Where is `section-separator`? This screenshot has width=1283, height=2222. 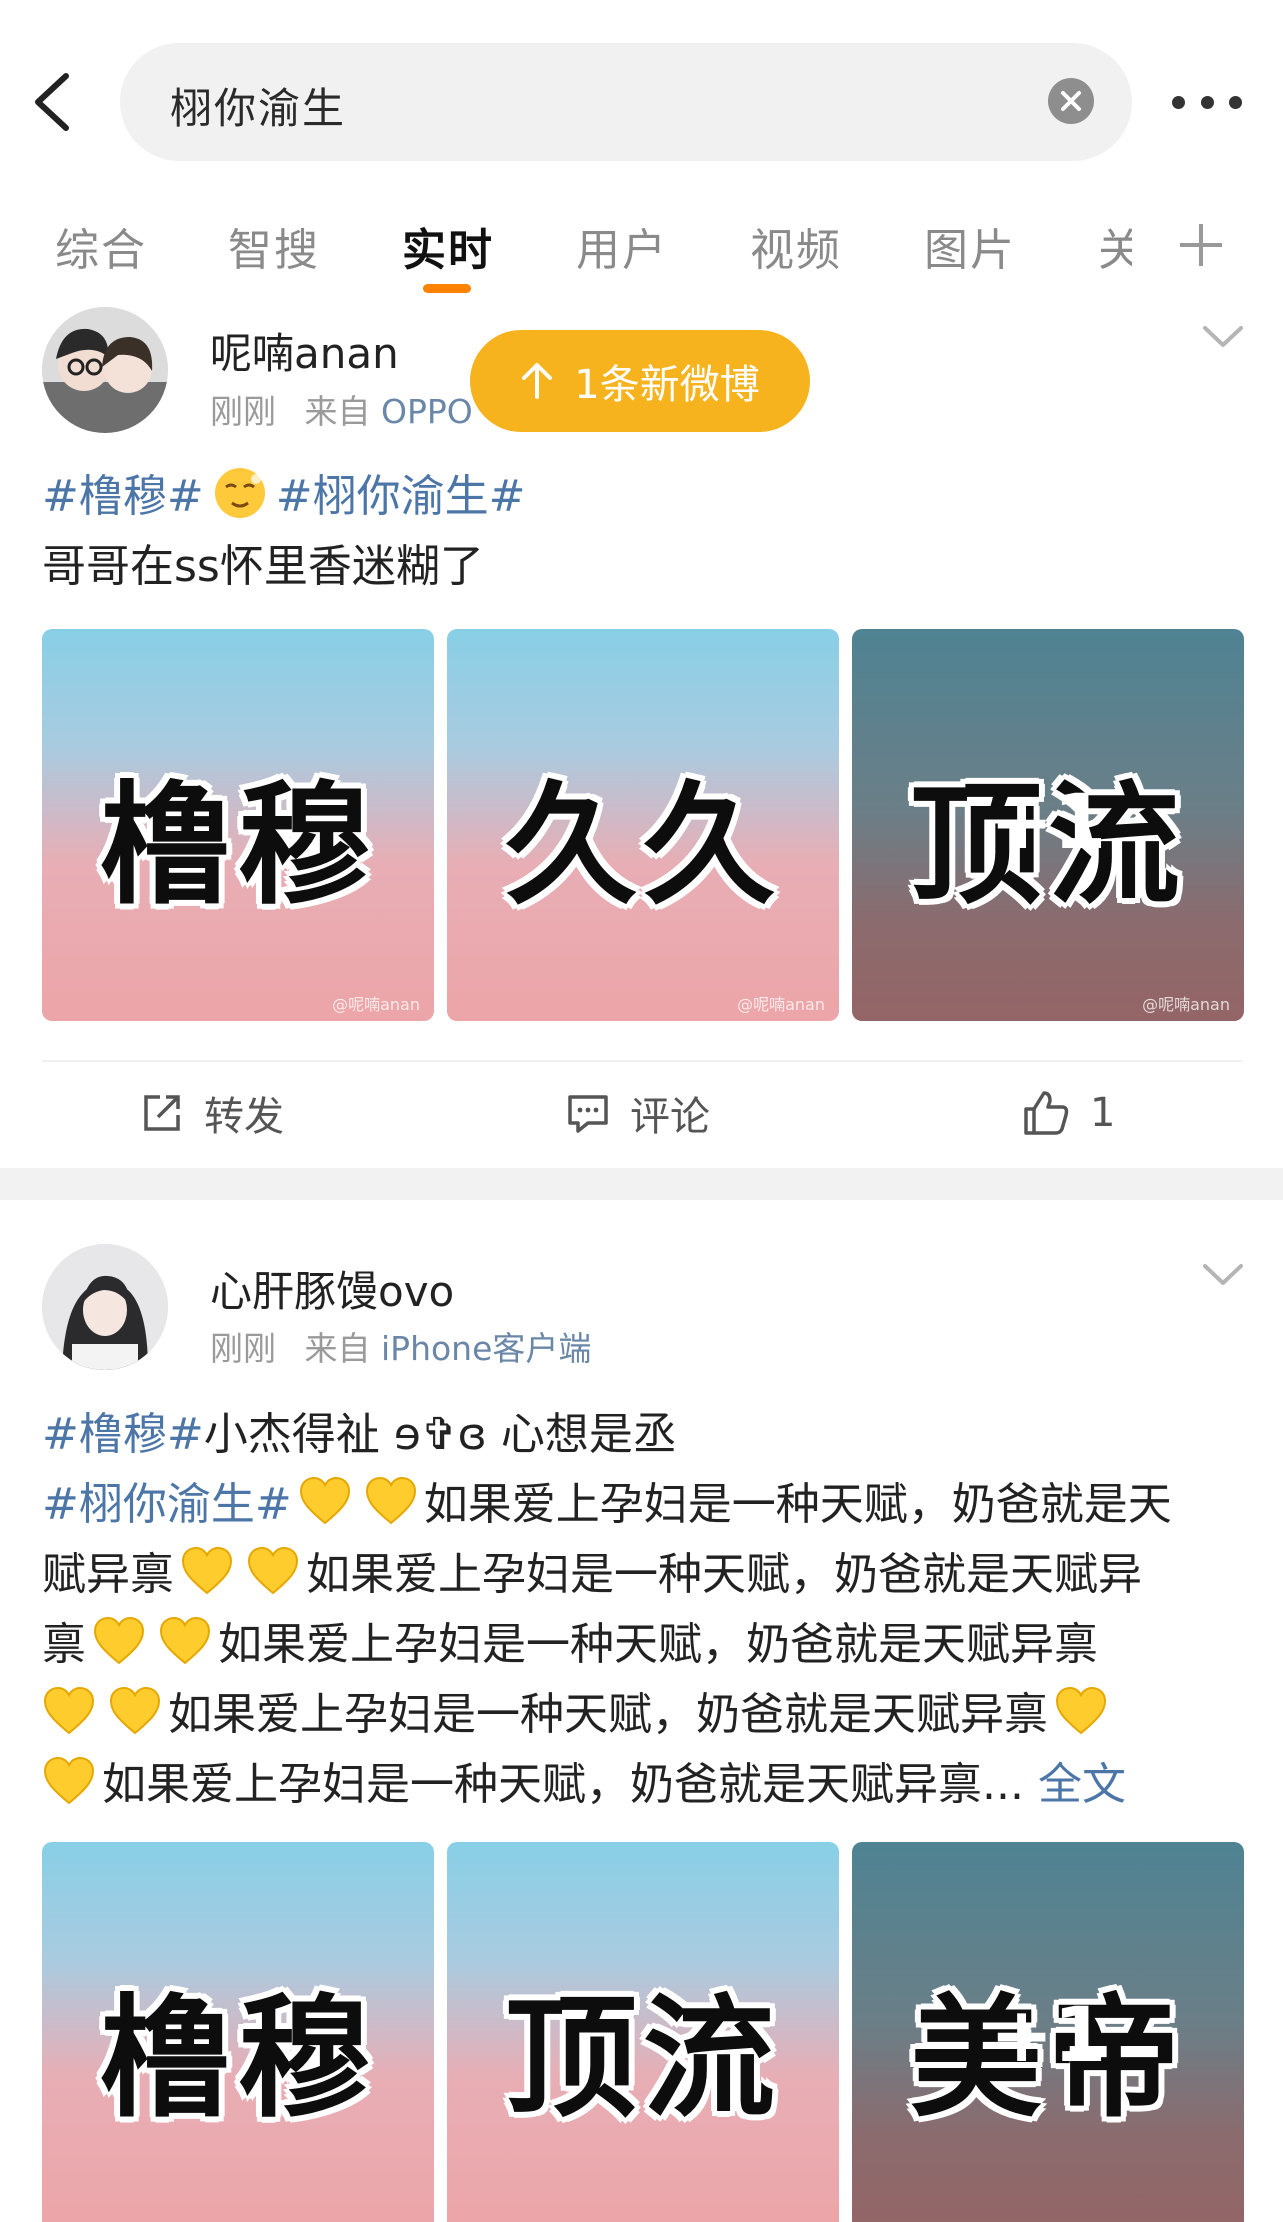 section-separator is located at coordinates (641, 1184).